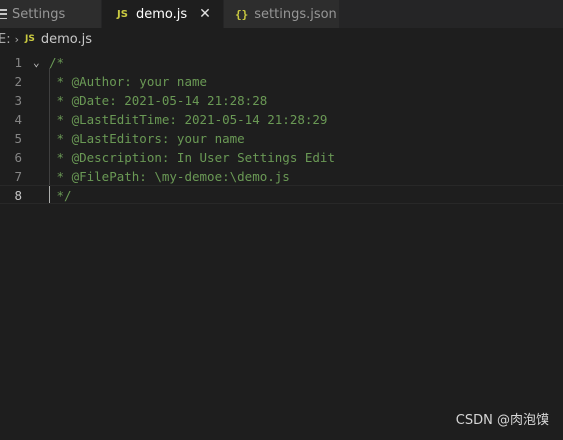 Image resolution: width=563 pixels, height=440 pixels. I want to click on breadcrumb-file-label: demo.js, so click(66, 39).